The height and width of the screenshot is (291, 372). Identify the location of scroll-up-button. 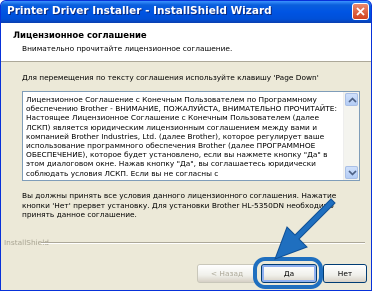
(351, 99).